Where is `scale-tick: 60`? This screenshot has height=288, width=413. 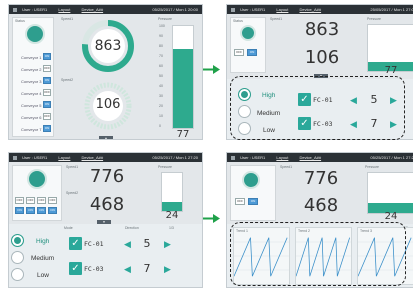
scale-tick: 60 is located at coordinates (161, 66).